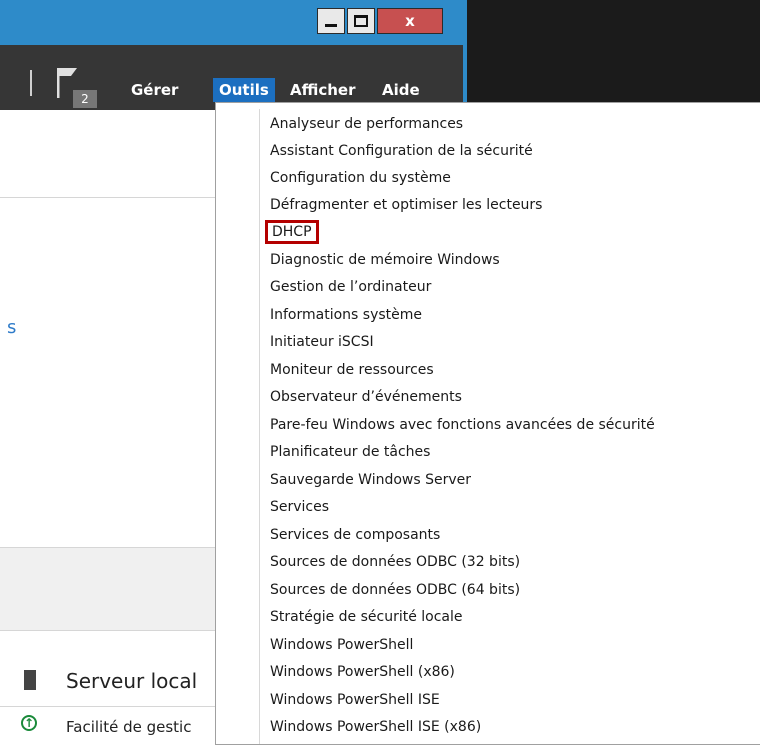 Image resolution: width=760 pixels, height=745 pixels. What do you see at coordinates (401, 90) in the screenshot?
I see `menu-aide: Aide` at bounding box center [401, 90].